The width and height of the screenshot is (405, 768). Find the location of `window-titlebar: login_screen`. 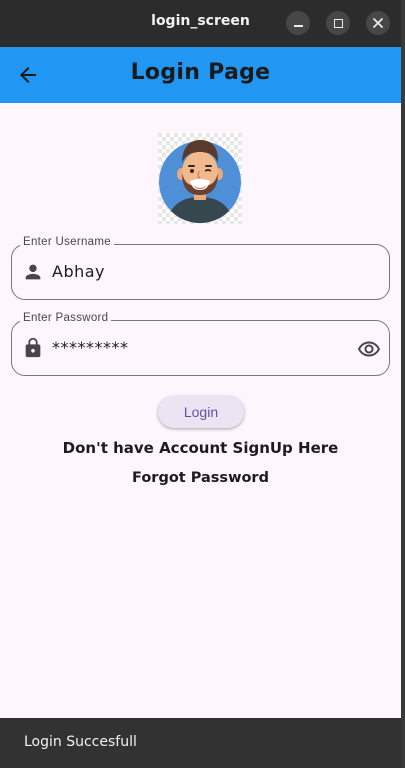

window-titlebar: login_screen is located at coordinates (200, 23).